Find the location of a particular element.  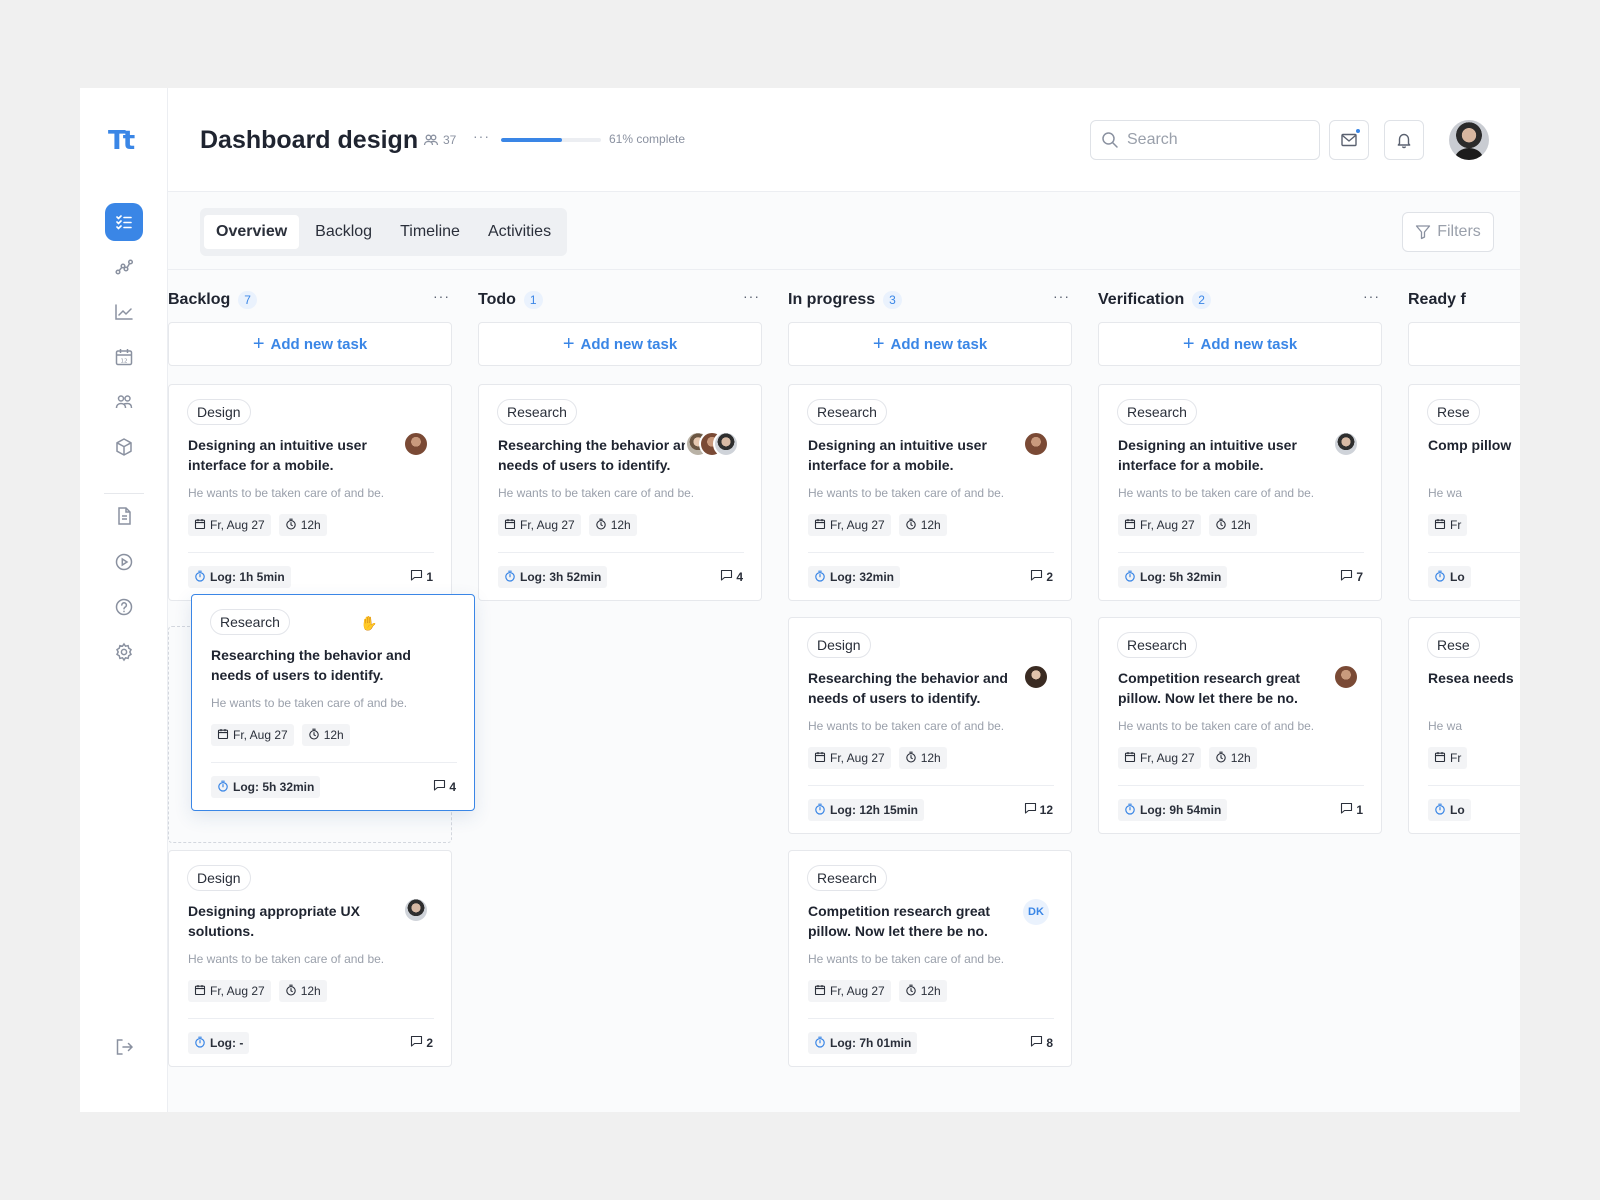

calendar-nav-icon: 12 is located at coordinates (124, 357).